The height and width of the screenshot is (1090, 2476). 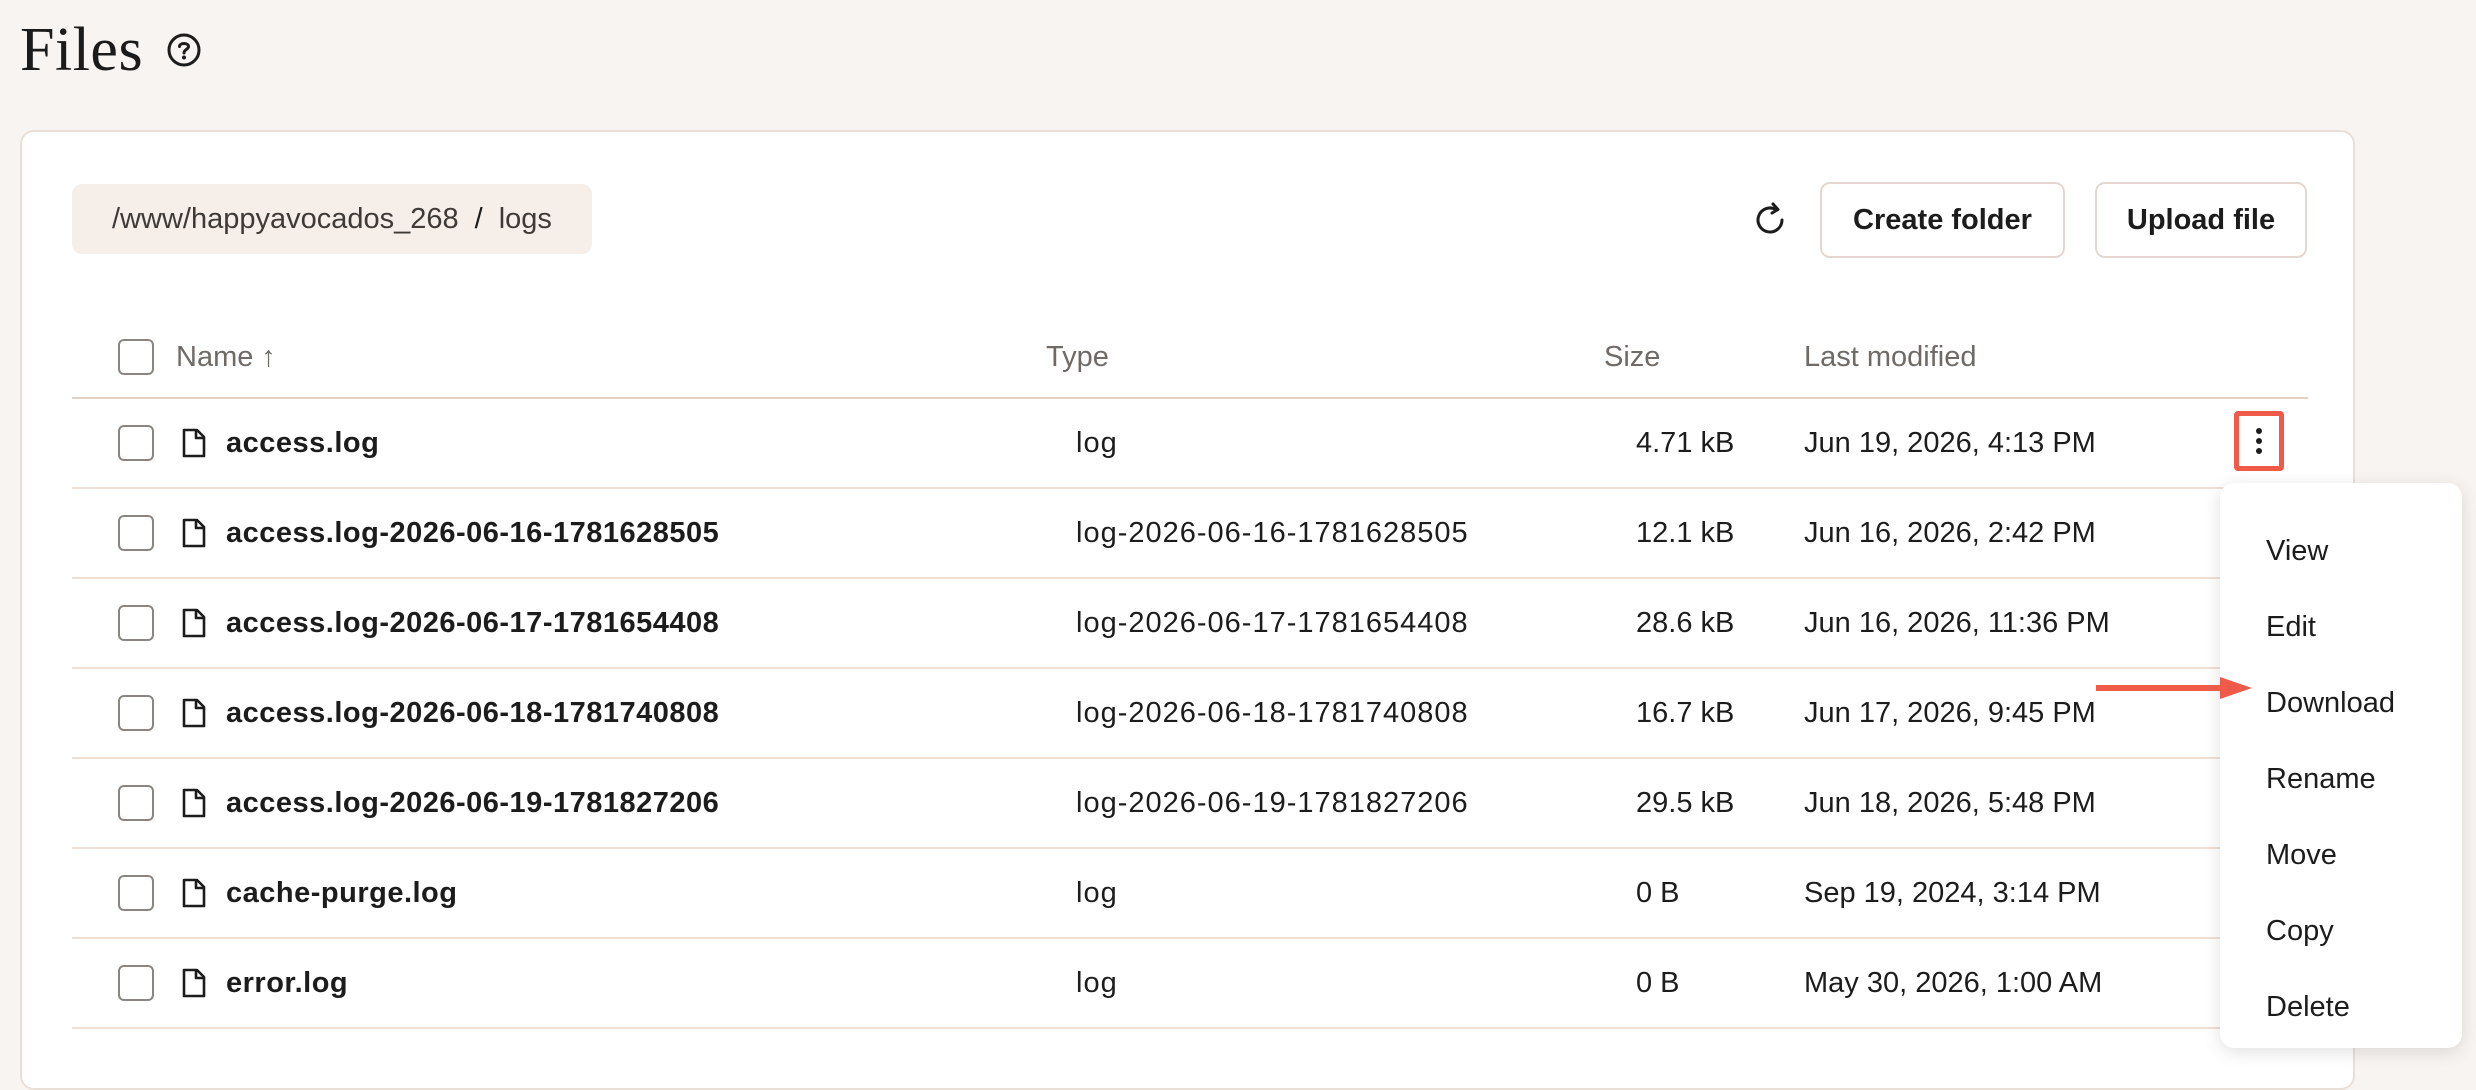 I want to click on breadcrumb-current: logs, so click(x=525, y=219).